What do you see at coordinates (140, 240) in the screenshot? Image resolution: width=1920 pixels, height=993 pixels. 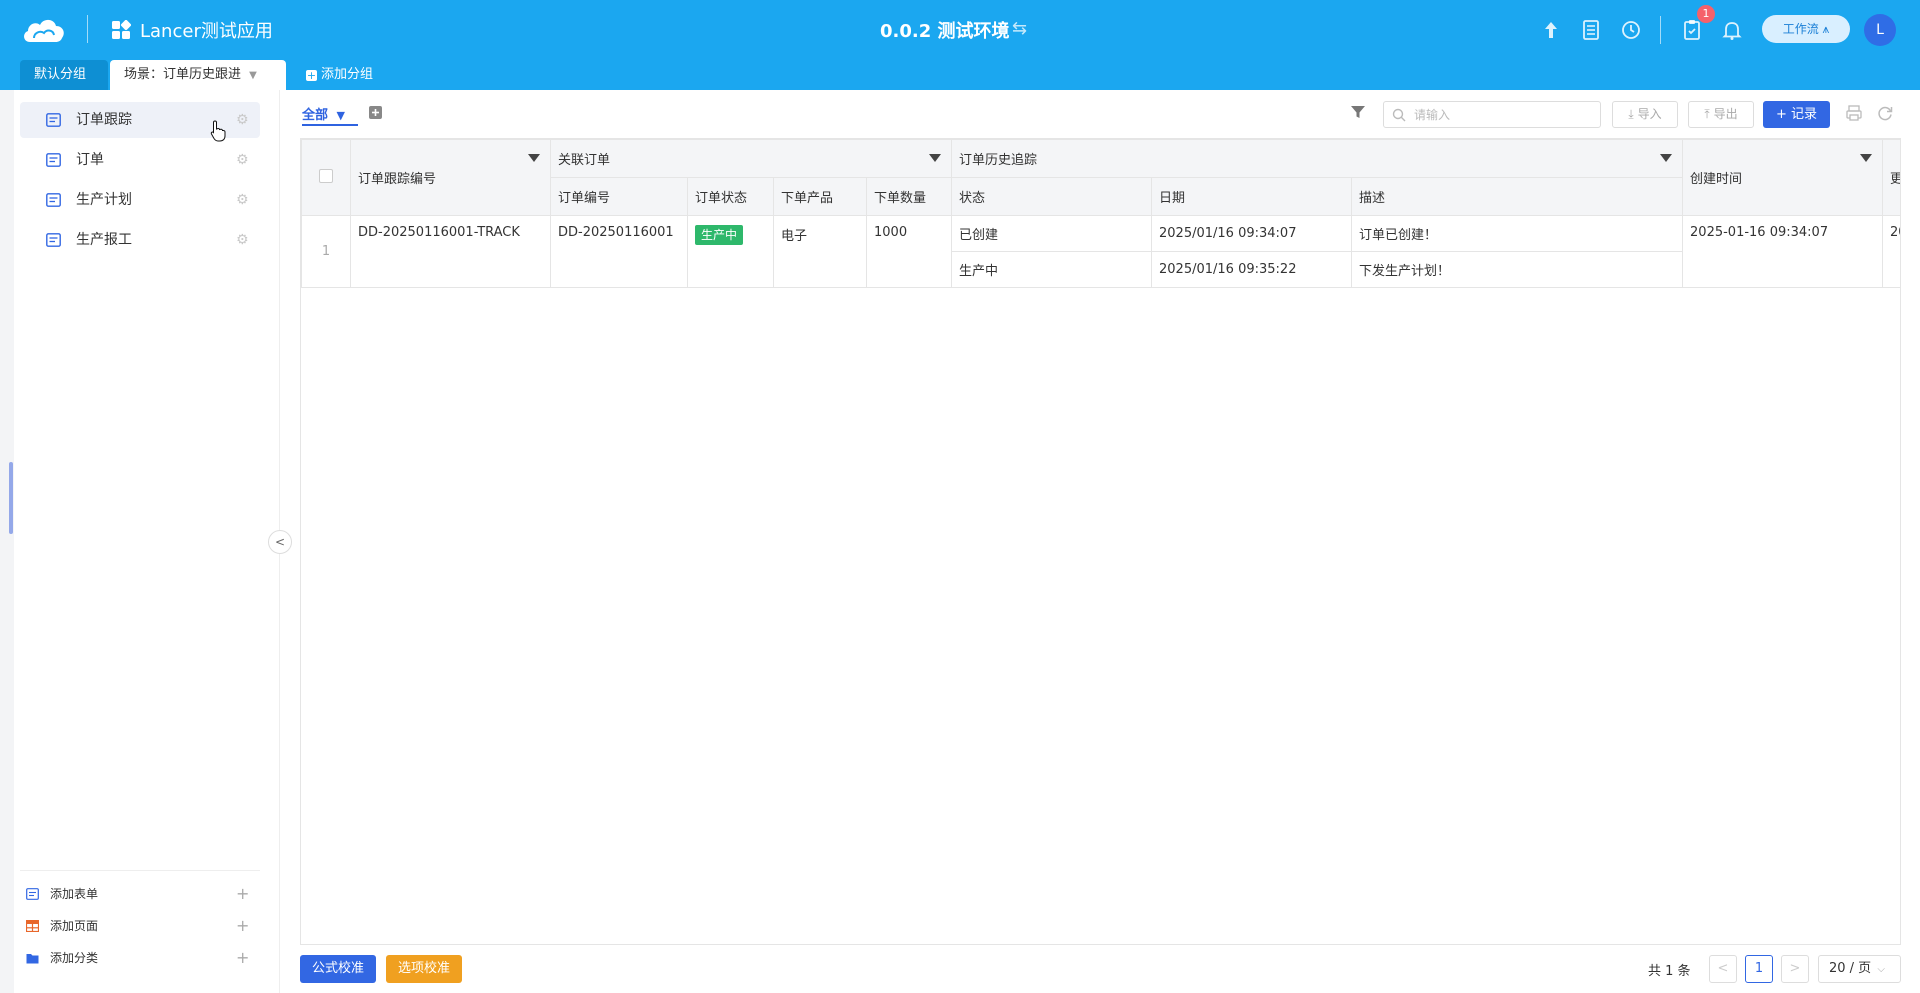 I see `sidebar-item-production-report: 生产报工 ⚙` at bounding box center [140, 240].